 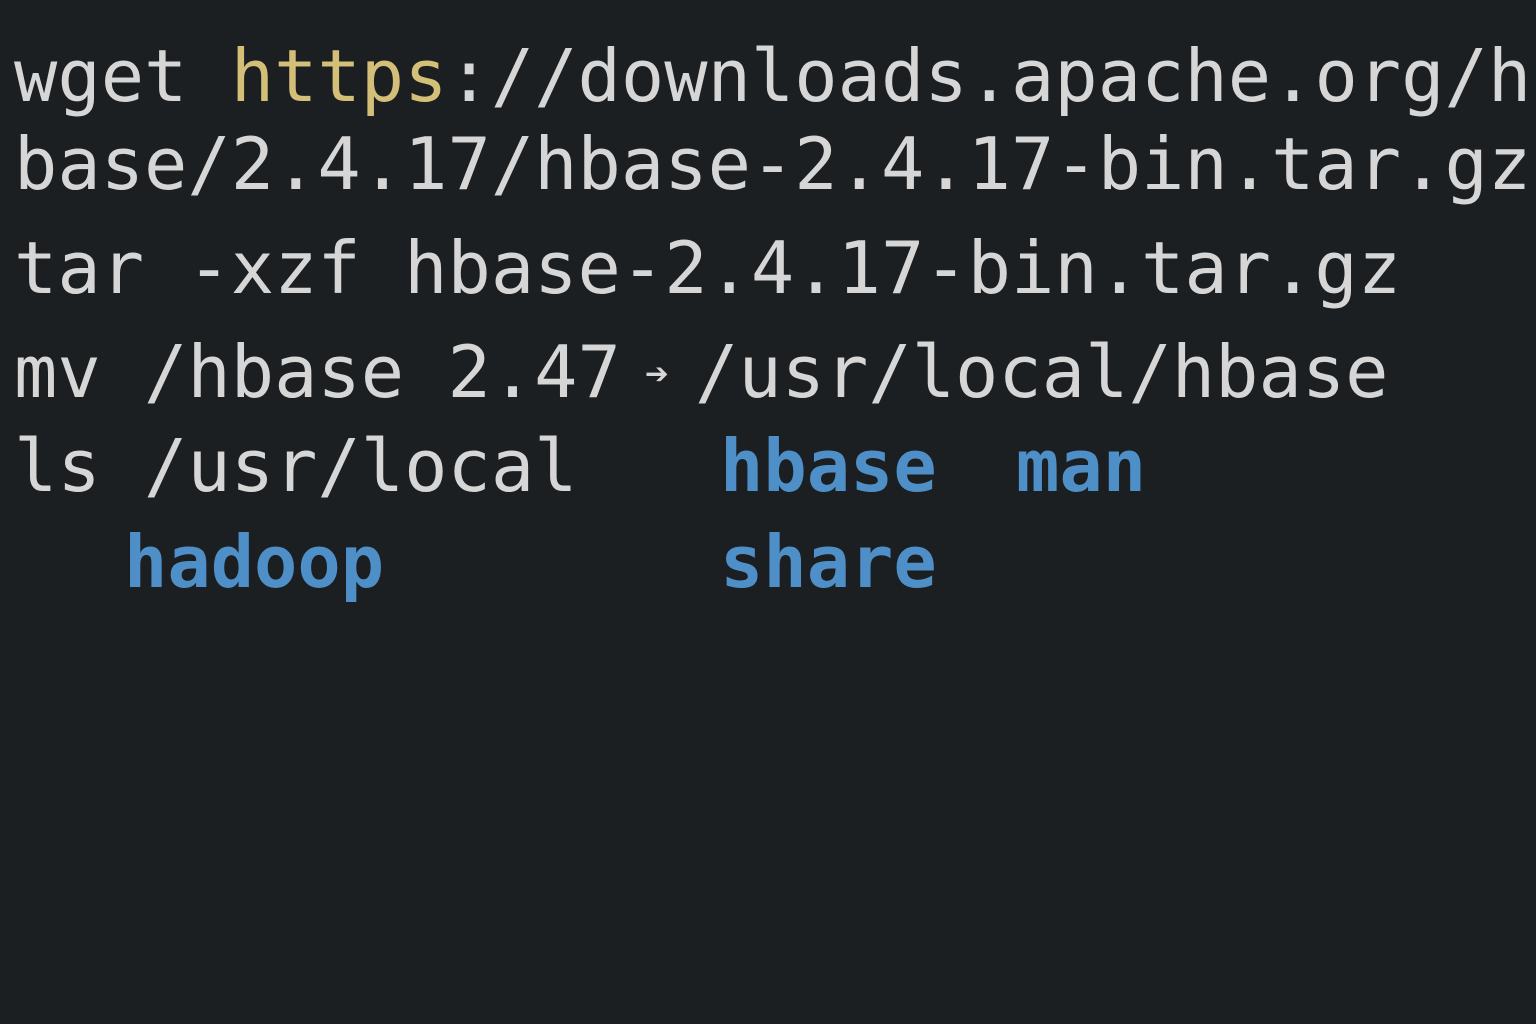 I want to click on ls-command: ls /usr/local, so click(x=296, y=466).